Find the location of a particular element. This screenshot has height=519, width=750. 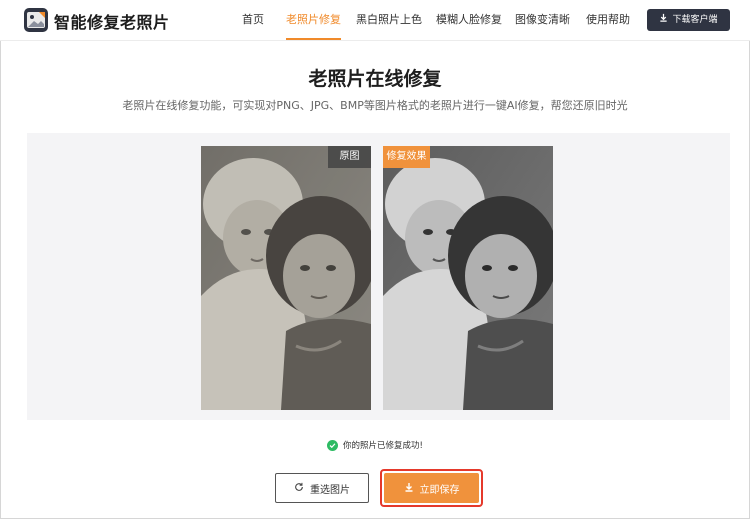

save-now-button: 立即保存 is located at coordinates (431, 488).